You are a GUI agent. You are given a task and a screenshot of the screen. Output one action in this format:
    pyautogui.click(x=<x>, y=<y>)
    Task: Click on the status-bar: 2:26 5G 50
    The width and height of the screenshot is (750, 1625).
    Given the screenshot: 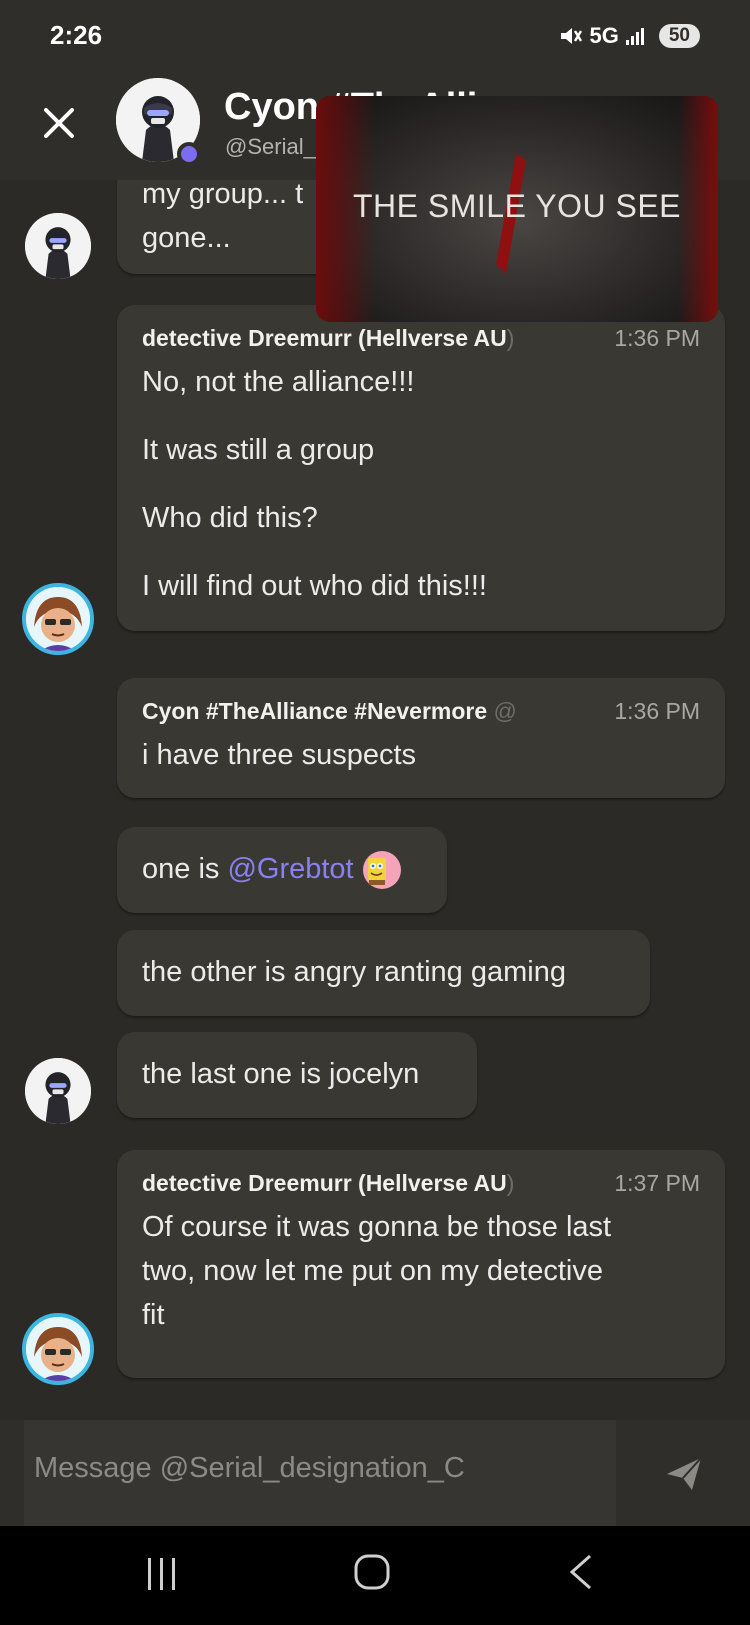 What is the action you would take?
    pyautogui.click(x=375, y=36)
    